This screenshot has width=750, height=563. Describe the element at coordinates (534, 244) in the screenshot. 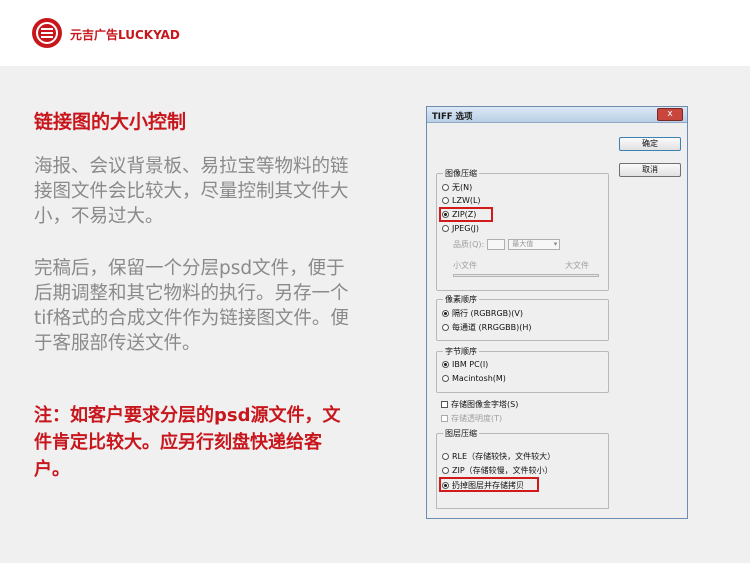

I see `quality-select: 最大值` at that location.